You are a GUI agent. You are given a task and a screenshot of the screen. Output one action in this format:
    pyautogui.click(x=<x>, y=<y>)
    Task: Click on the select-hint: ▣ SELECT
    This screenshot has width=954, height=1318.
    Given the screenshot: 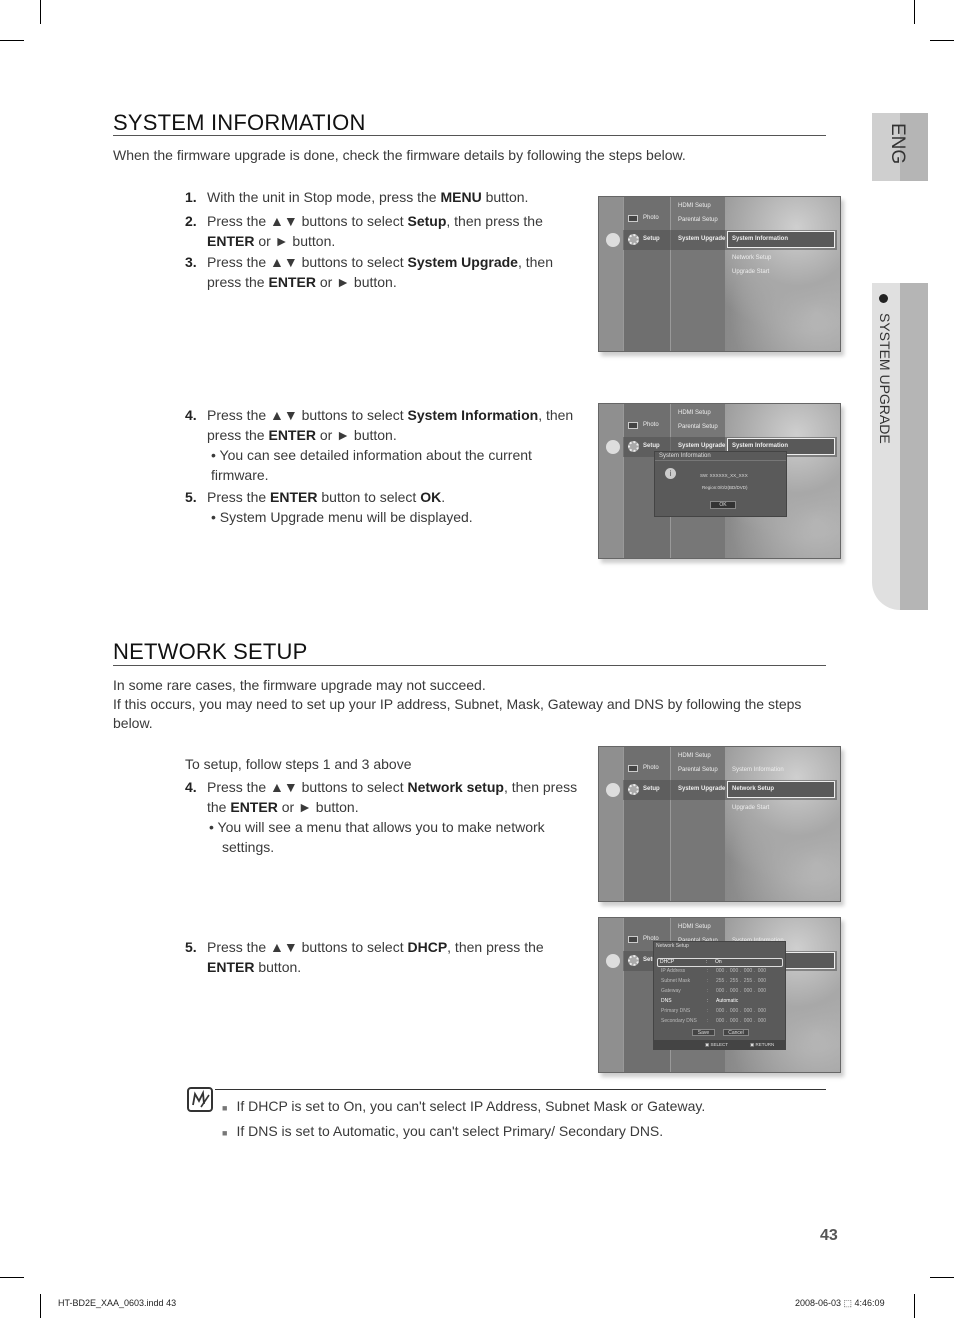 What is the action you would take?
    pyautogui.click(x=717, y=1044)
    